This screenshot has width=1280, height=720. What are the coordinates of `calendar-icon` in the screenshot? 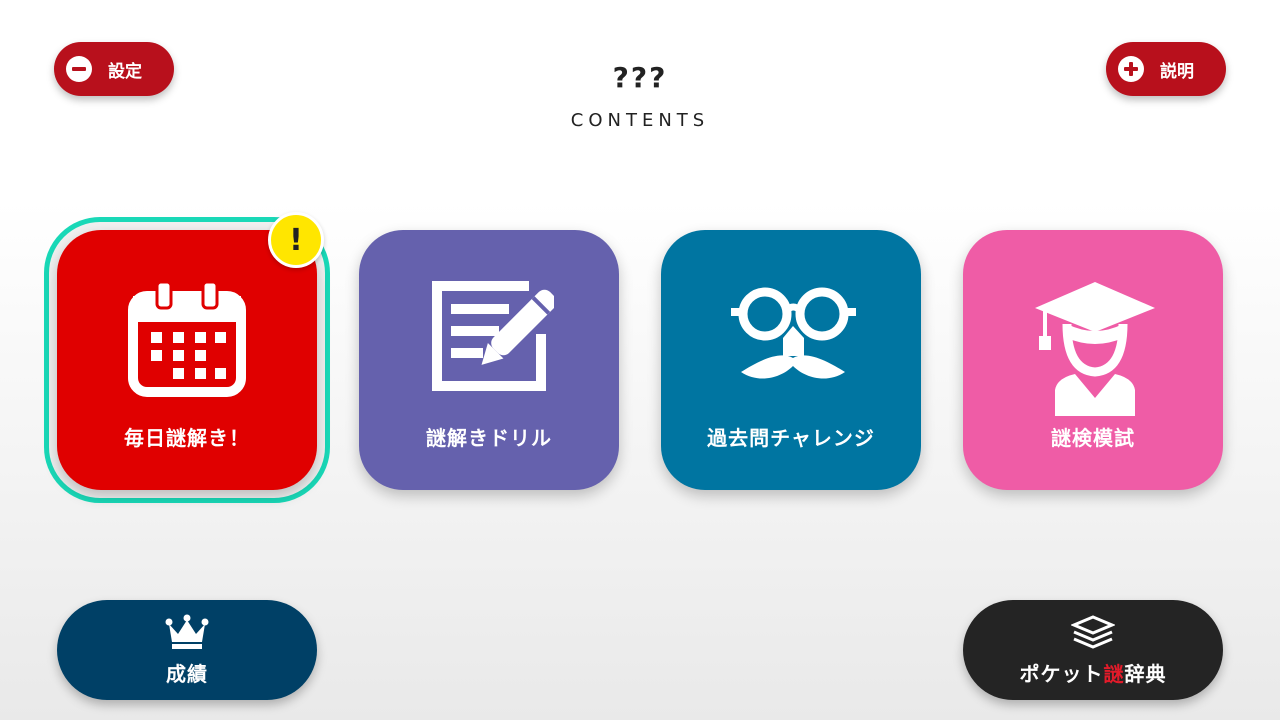 It's located at (187, 338).